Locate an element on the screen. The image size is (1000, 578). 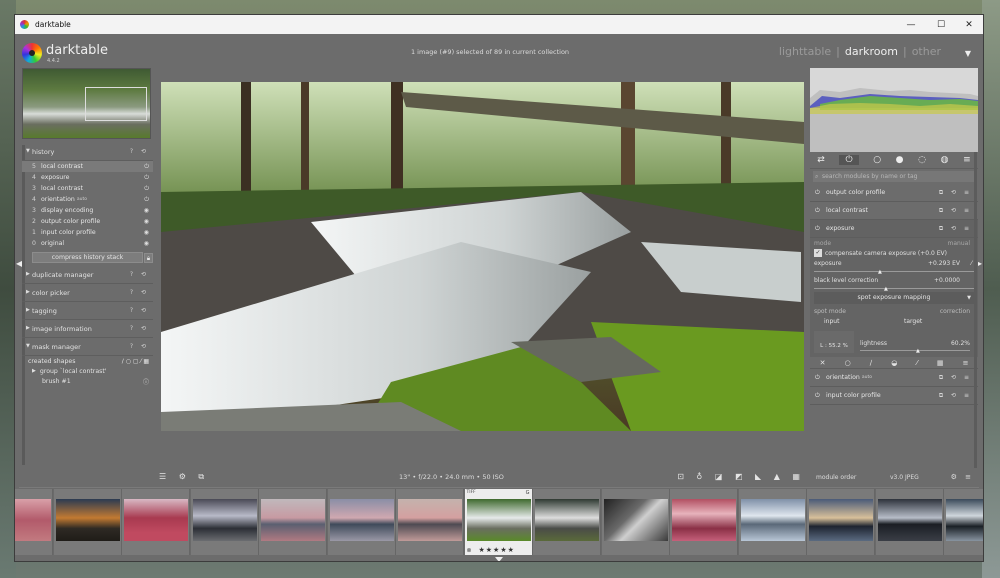
shape-tools-icons: ∕ ○ ▢ ⁄ ▦ is located at coordinates (135, 361).